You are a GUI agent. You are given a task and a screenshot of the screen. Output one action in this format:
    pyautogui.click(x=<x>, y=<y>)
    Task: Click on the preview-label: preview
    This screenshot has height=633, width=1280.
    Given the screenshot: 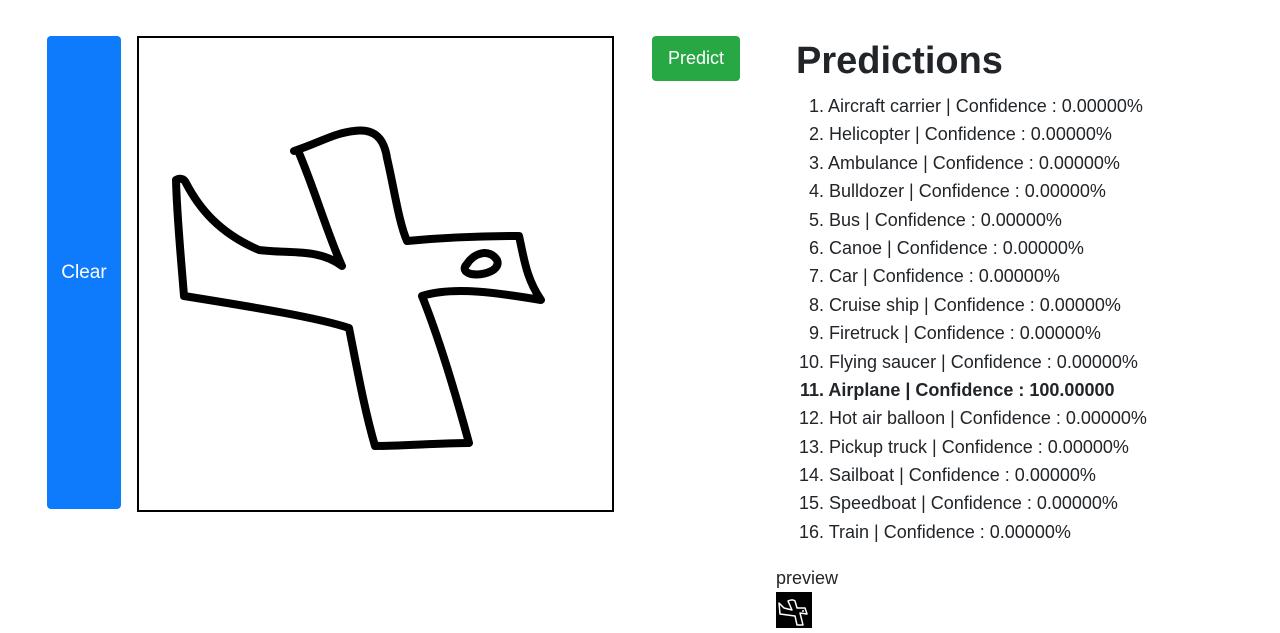 What is the action you would take?
    pyautogui.click(x=807, y=578)
    